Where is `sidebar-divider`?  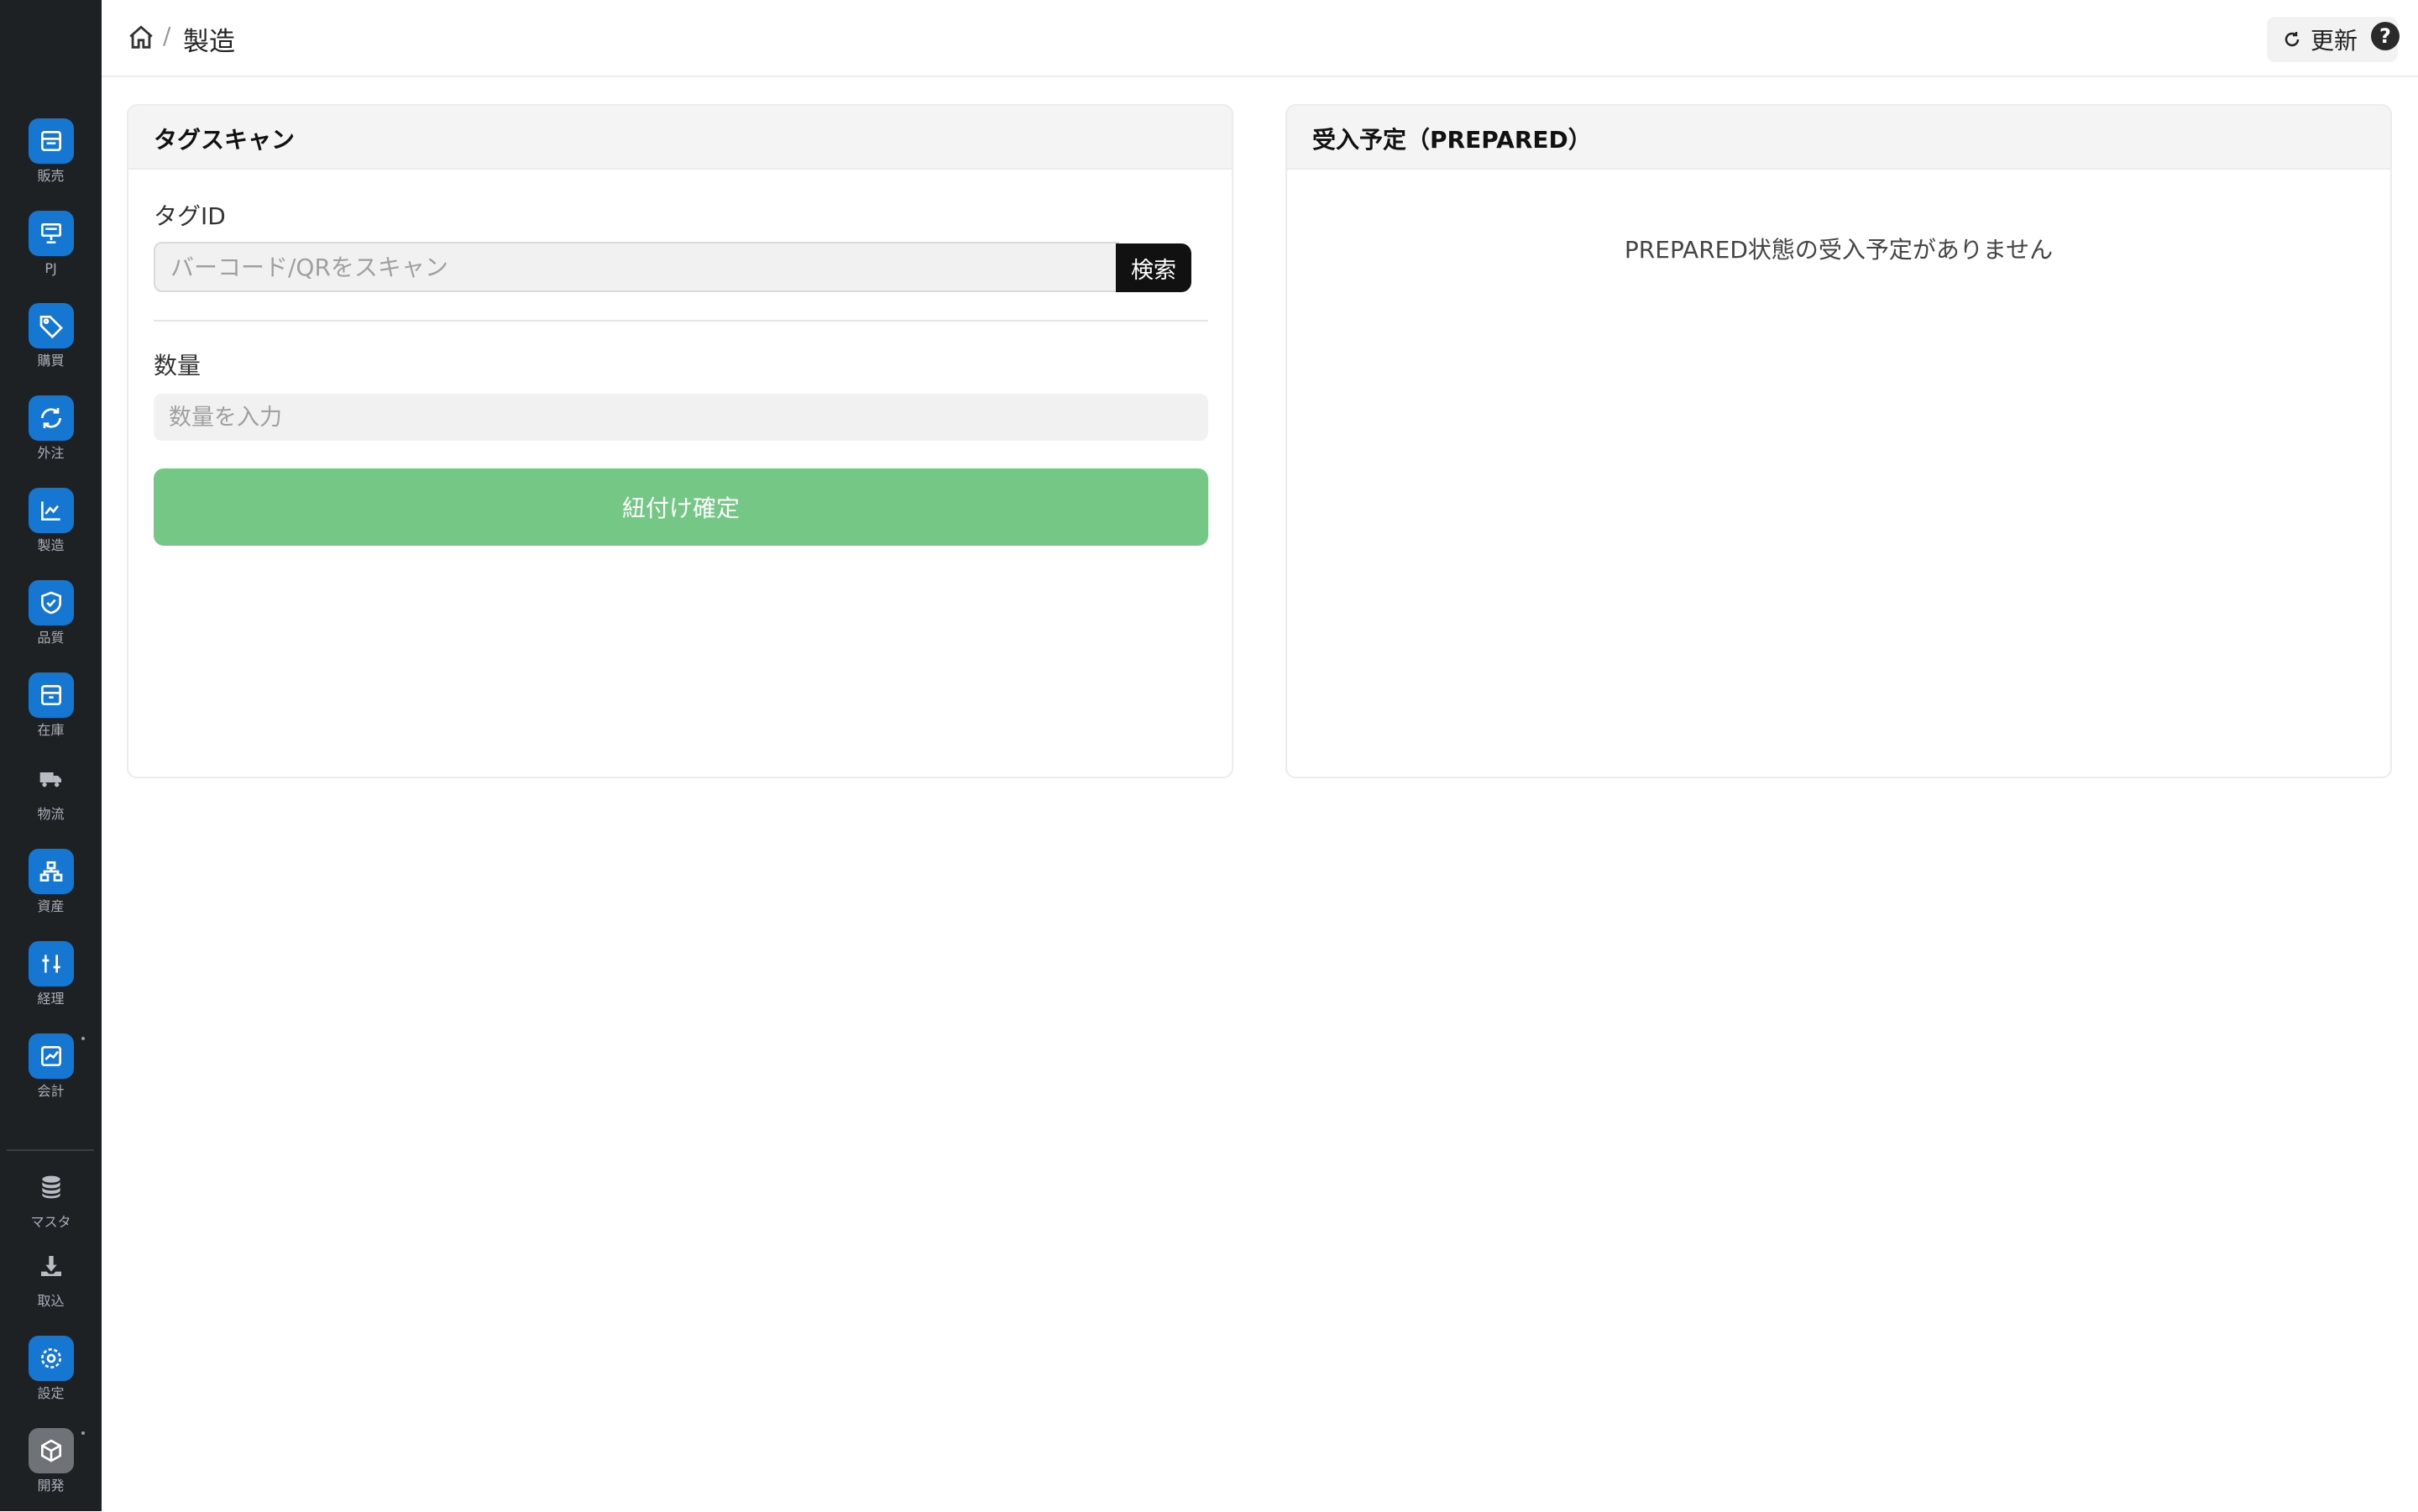 sidebar-divider is located at coordinates (50, 1150).